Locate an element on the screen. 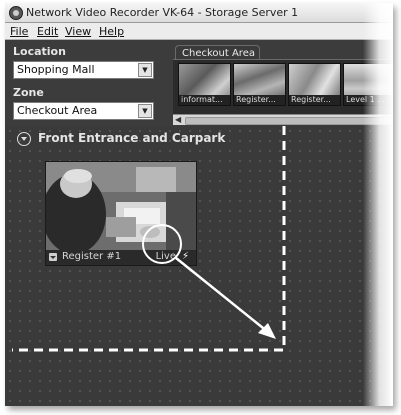 This screenshot has height=415, width=401. camera-caption-bar: Register #1 Live ⚡ is located at coordinates (121, 257).